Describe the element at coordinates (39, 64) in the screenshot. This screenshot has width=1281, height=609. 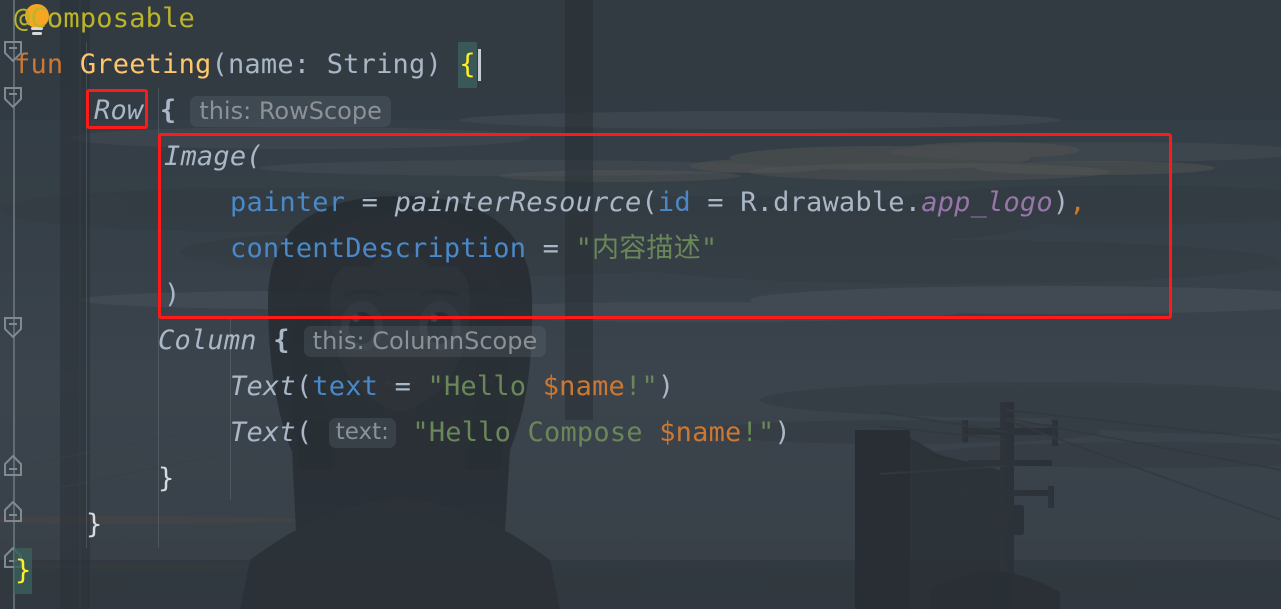
I see `keyword-fun: fun` at that location.